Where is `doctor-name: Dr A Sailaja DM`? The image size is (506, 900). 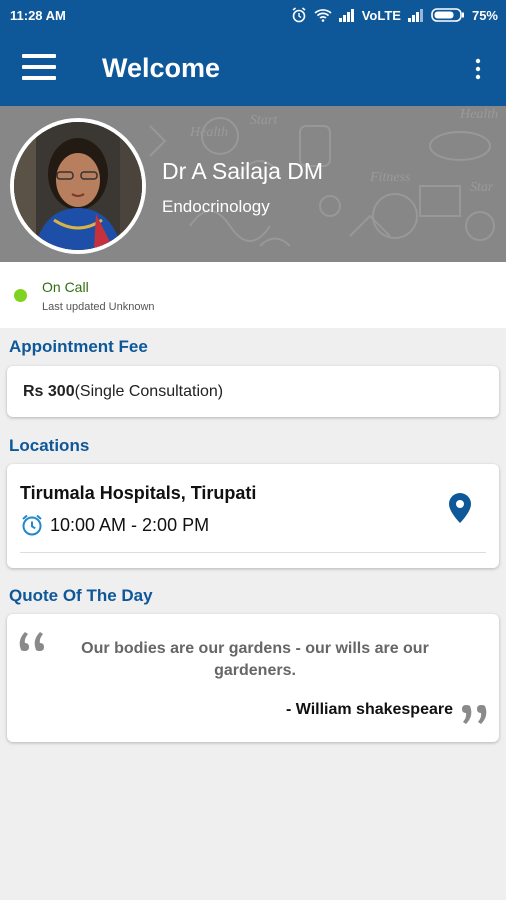
doctor-name: Dr A Sailaja DM is located at coordinates (243, 171).